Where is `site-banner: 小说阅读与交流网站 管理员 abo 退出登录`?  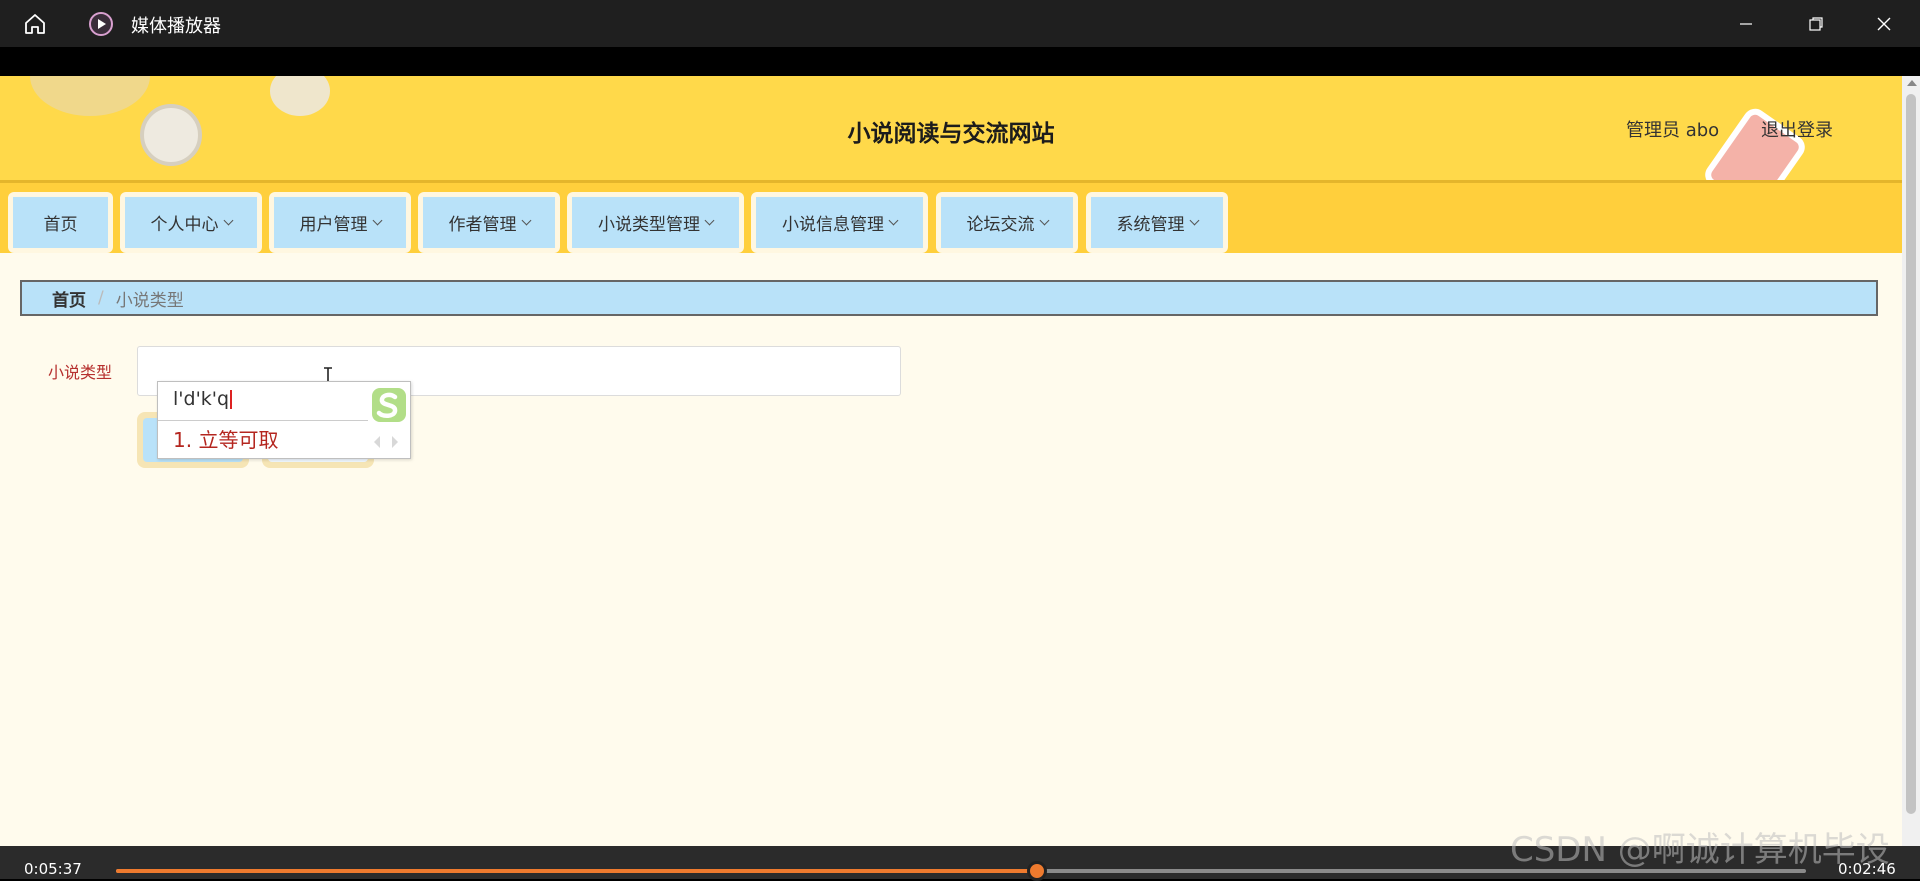 site-banner: 小说阅读与交流网站 管理员 abo 退出登录 is located at coordinates (951, 128).